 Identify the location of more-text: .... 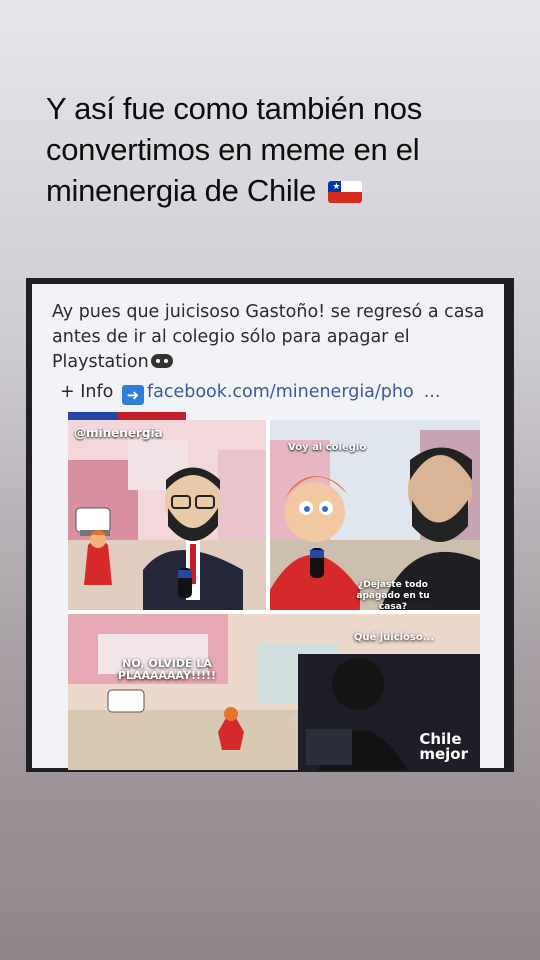
(432, 392).